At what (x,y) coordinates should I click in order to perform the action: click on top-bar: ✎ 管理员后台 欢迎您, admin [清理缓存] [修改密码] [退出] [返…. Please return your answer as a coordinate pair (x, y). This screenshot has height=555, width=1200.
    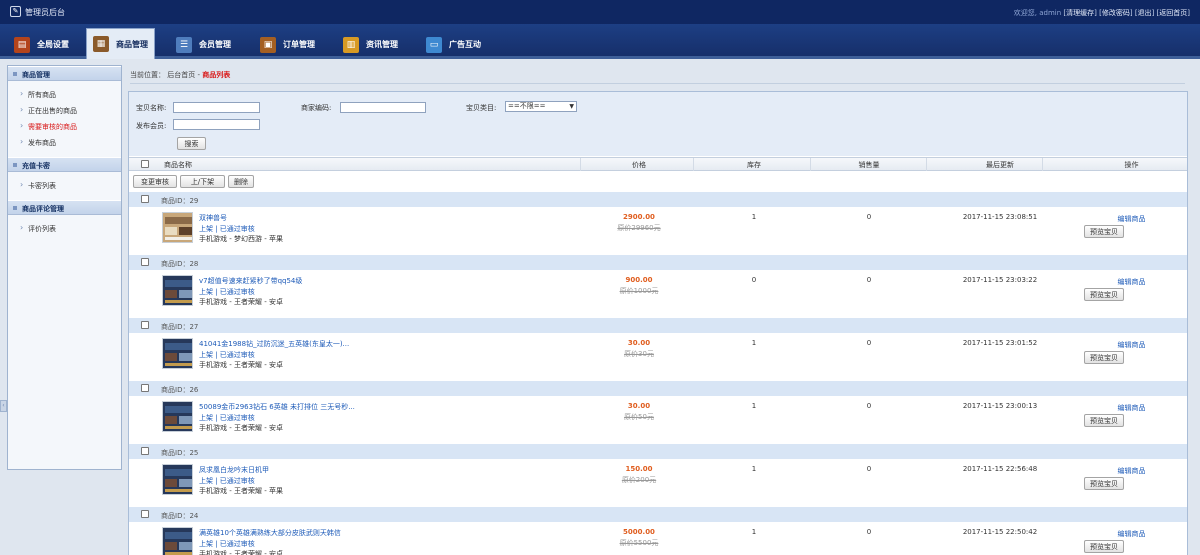
    Looking at the image, I should click on (600, 12).